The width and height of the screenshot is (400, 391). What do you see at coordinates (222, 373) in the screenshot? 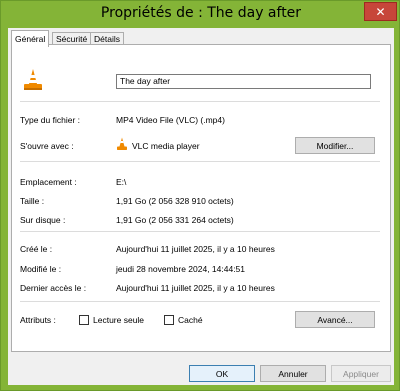
I see `ok-button: OK` at bounding box center [222, 373].